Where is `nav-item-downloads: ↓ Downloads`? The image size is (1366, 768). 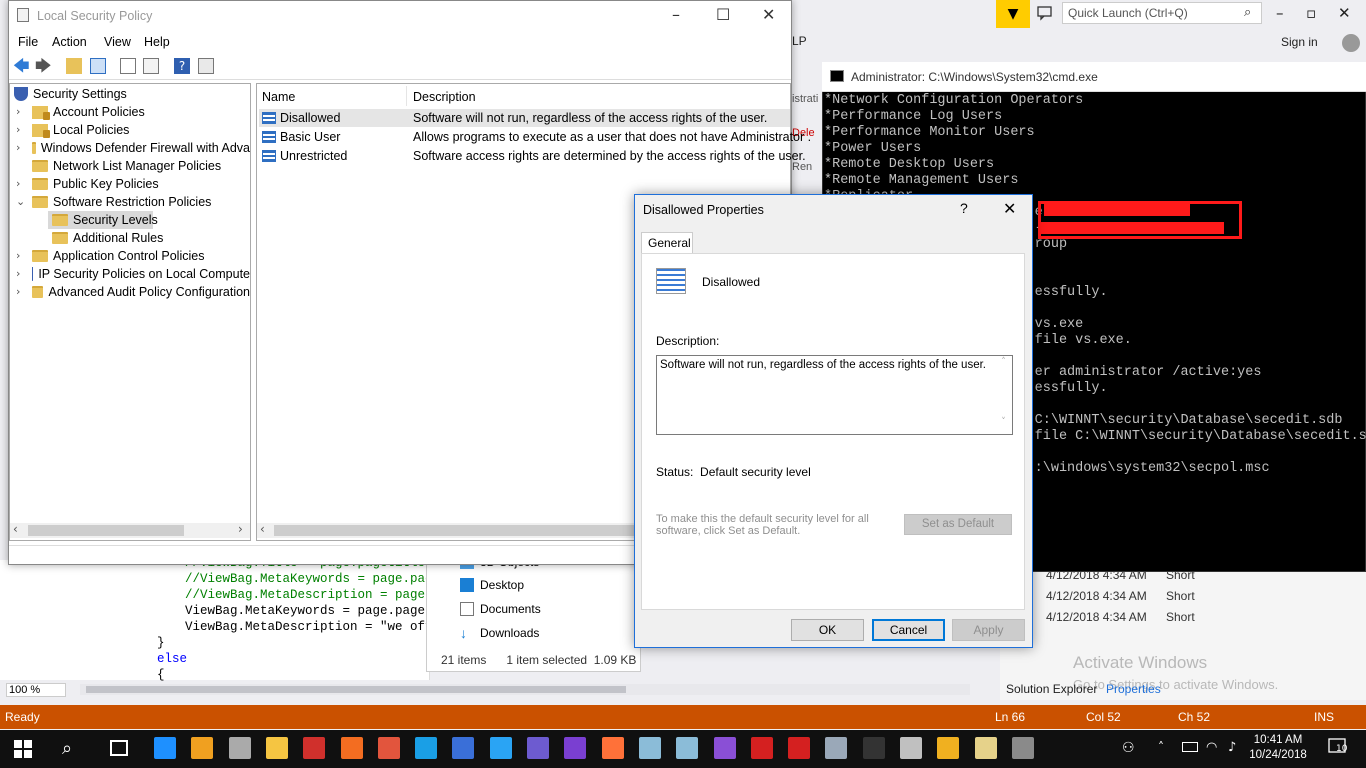 nav-item-downloads: ↓ Downloads is located at coordinates (499, 633).